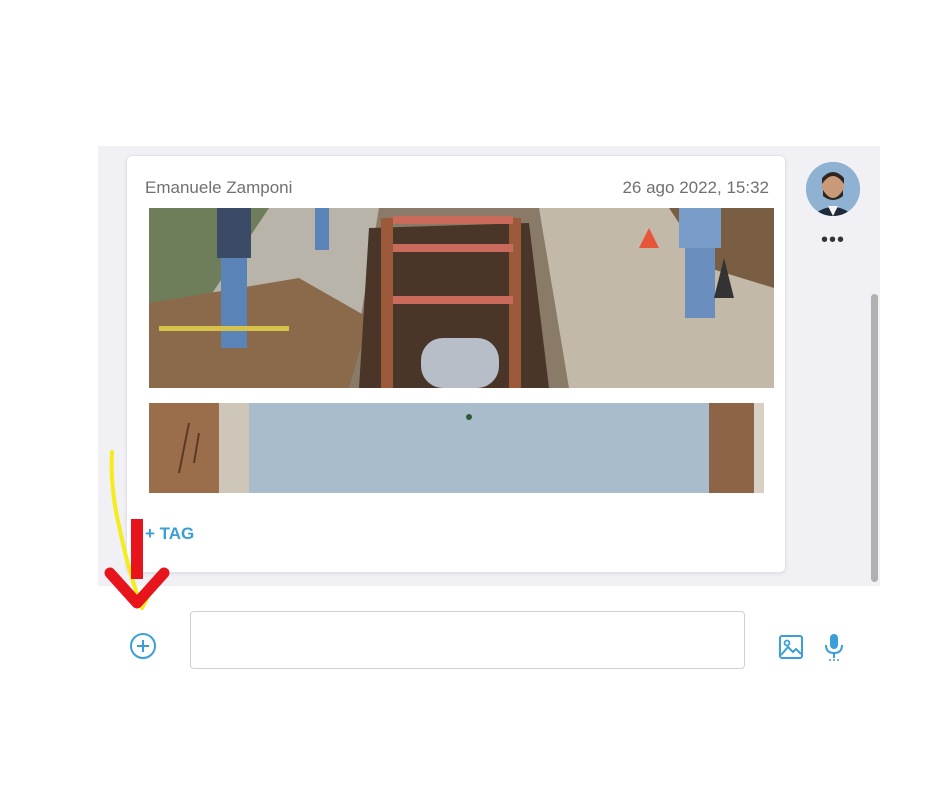 The height and width of the screenshot is (788, 940). What do you see at coordinates (467, 640) in the screenshot?
I see `message-input` at bounding box center [467, 640].